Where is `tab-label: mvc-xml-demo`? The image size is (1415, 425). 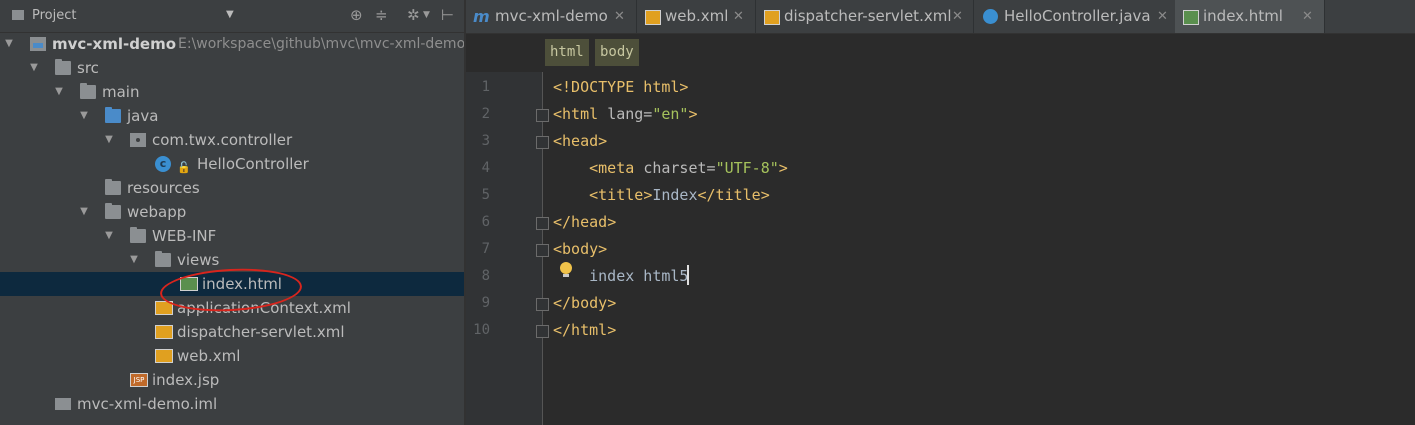
tab-label: mvc-xml-demo is located at coordinates (551, 16).